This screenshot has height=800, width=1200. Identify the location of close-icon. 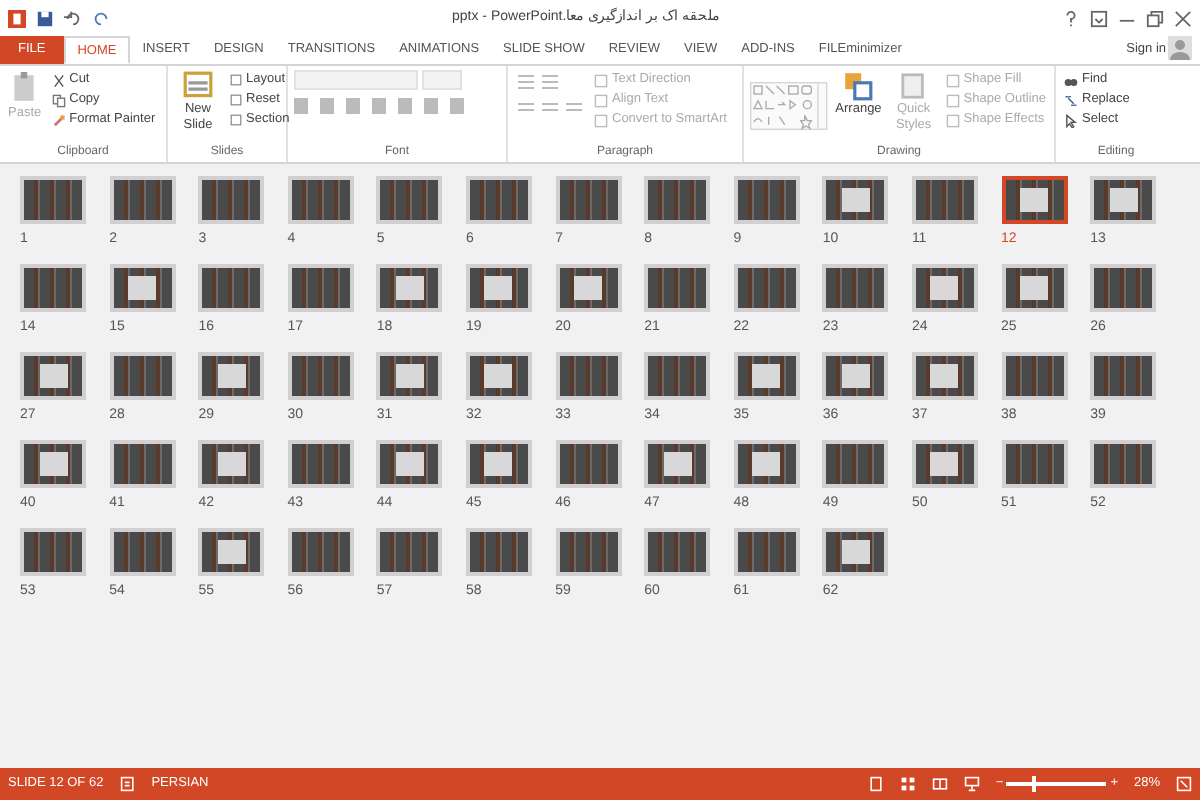
(1183, 18).